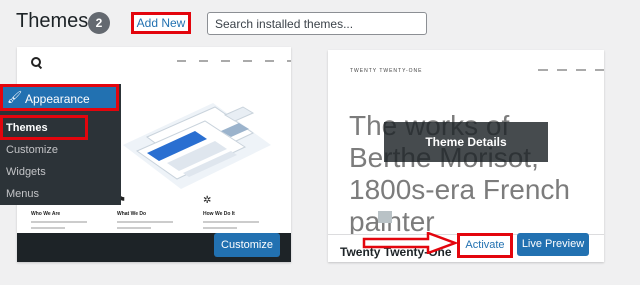 The width and height of the screenshot is (640, 285). I want to click on theme-preview-site-title: TWENTY TWENTY-ONE, so click(386, 71).